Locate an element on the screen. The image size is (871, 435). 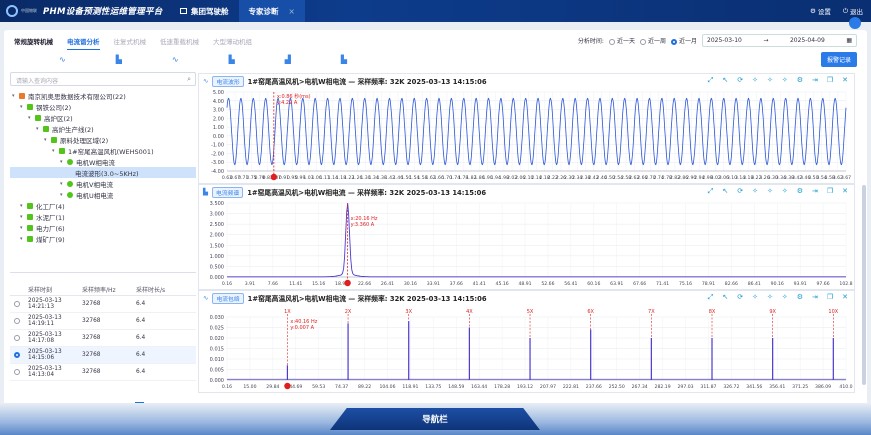
table-row: 2025-03-13 14:19:11 32768 6.4 is located at coordinates (103, 321).